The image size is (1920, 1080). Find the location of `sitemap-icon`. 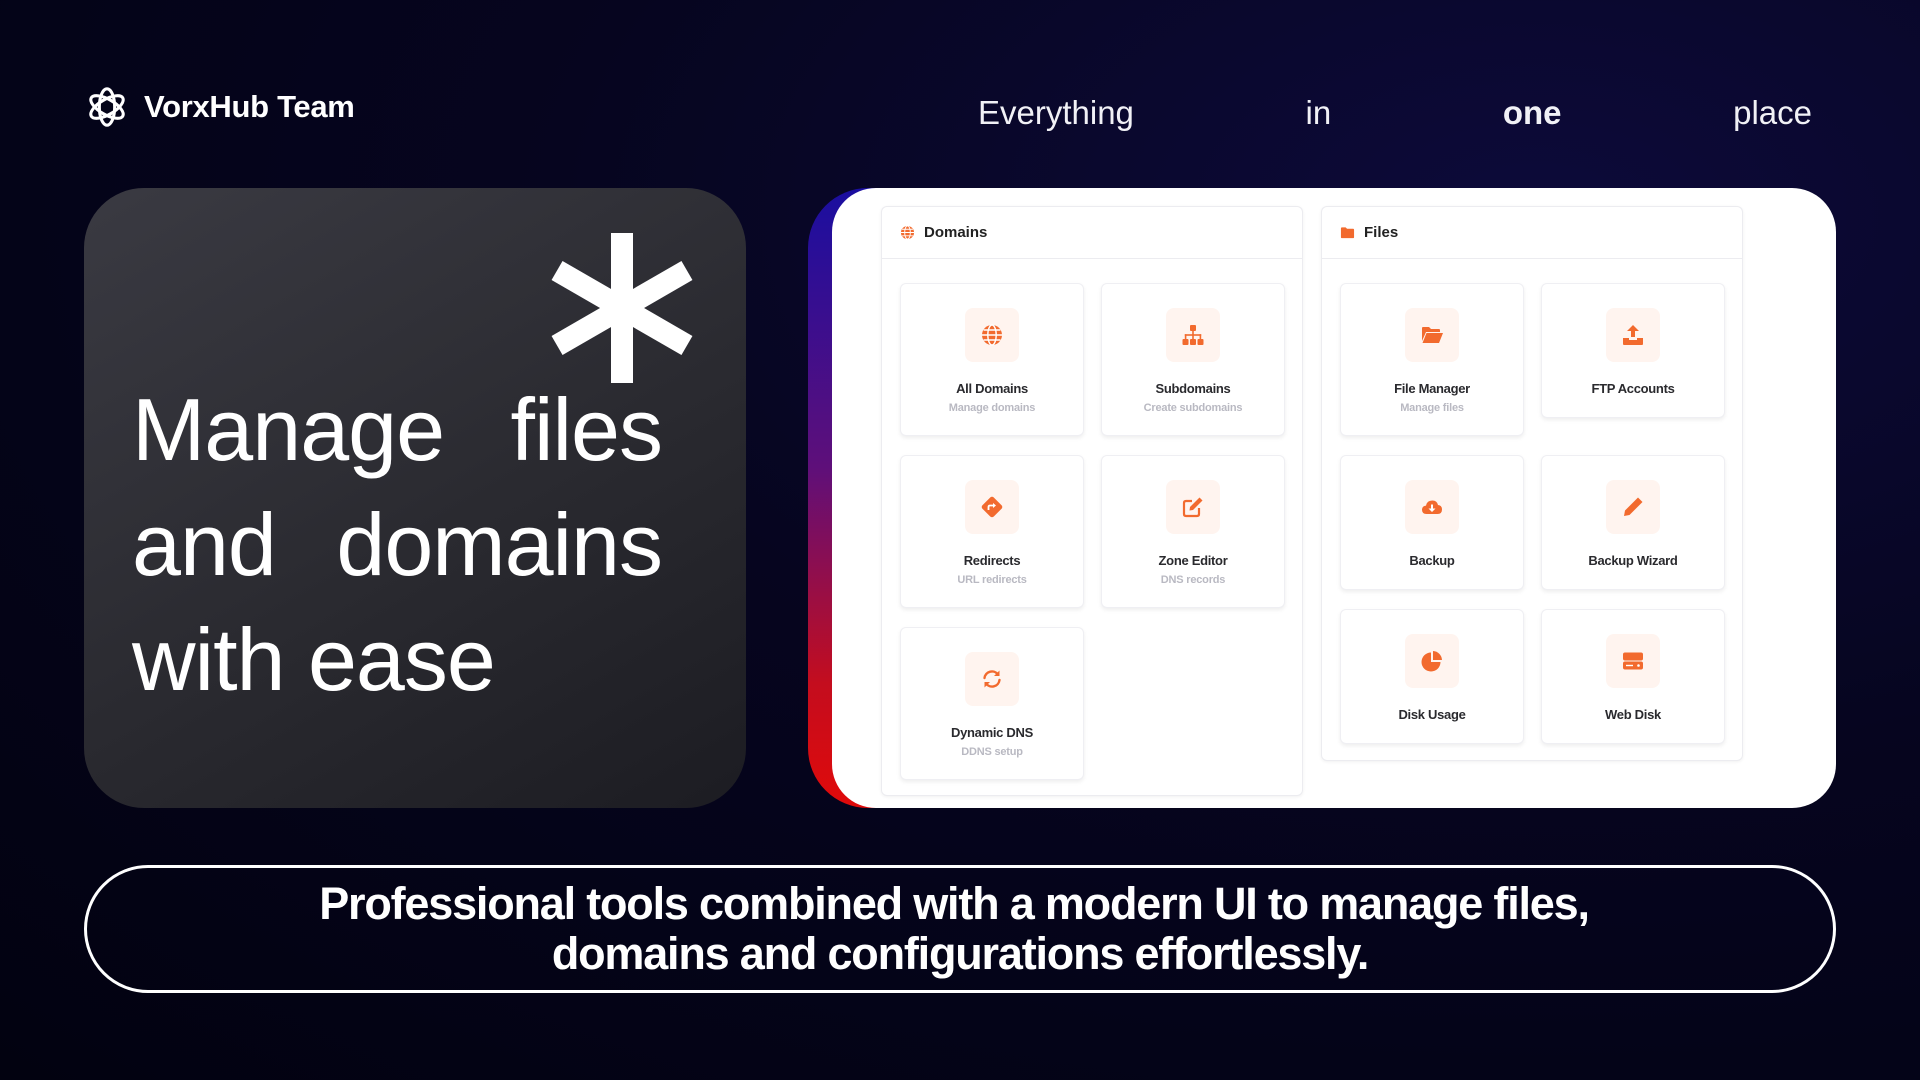

sitemap-icon is located at coordinates (1193, 335).